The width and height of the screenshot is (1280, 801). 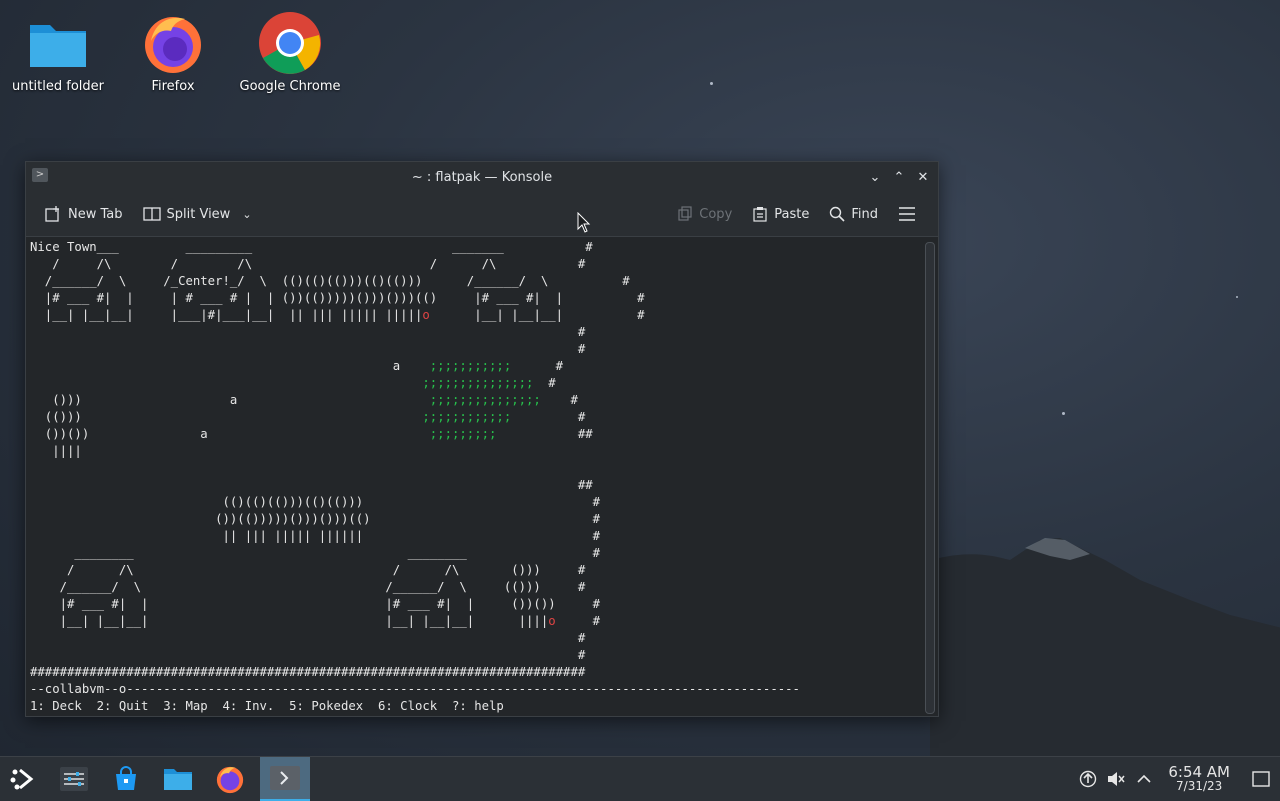 I want to click on system-tray: 6:54 AM 7/31/23, so click(x=1177, y=779).